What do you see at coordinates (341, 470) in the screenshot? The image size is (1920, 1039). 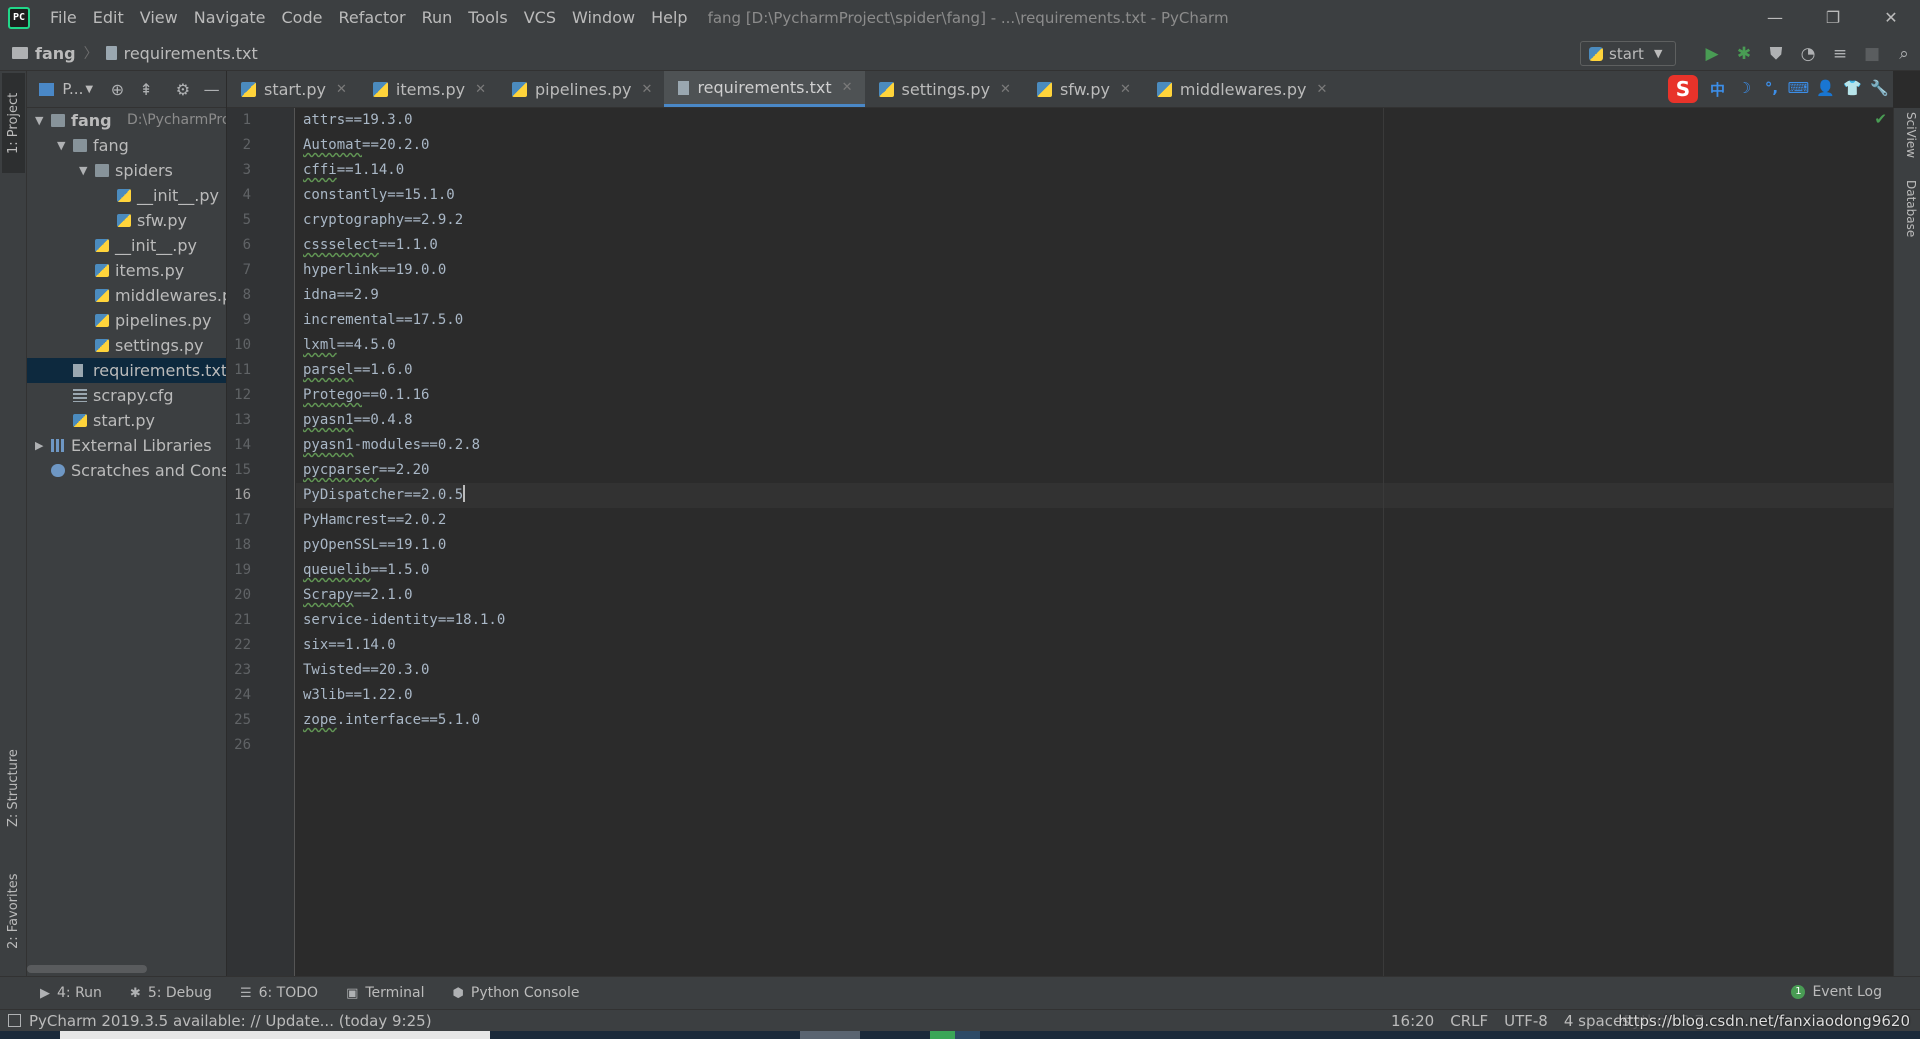 I see `spellcheck-word: pycparser` at bounding box center [341, 470].